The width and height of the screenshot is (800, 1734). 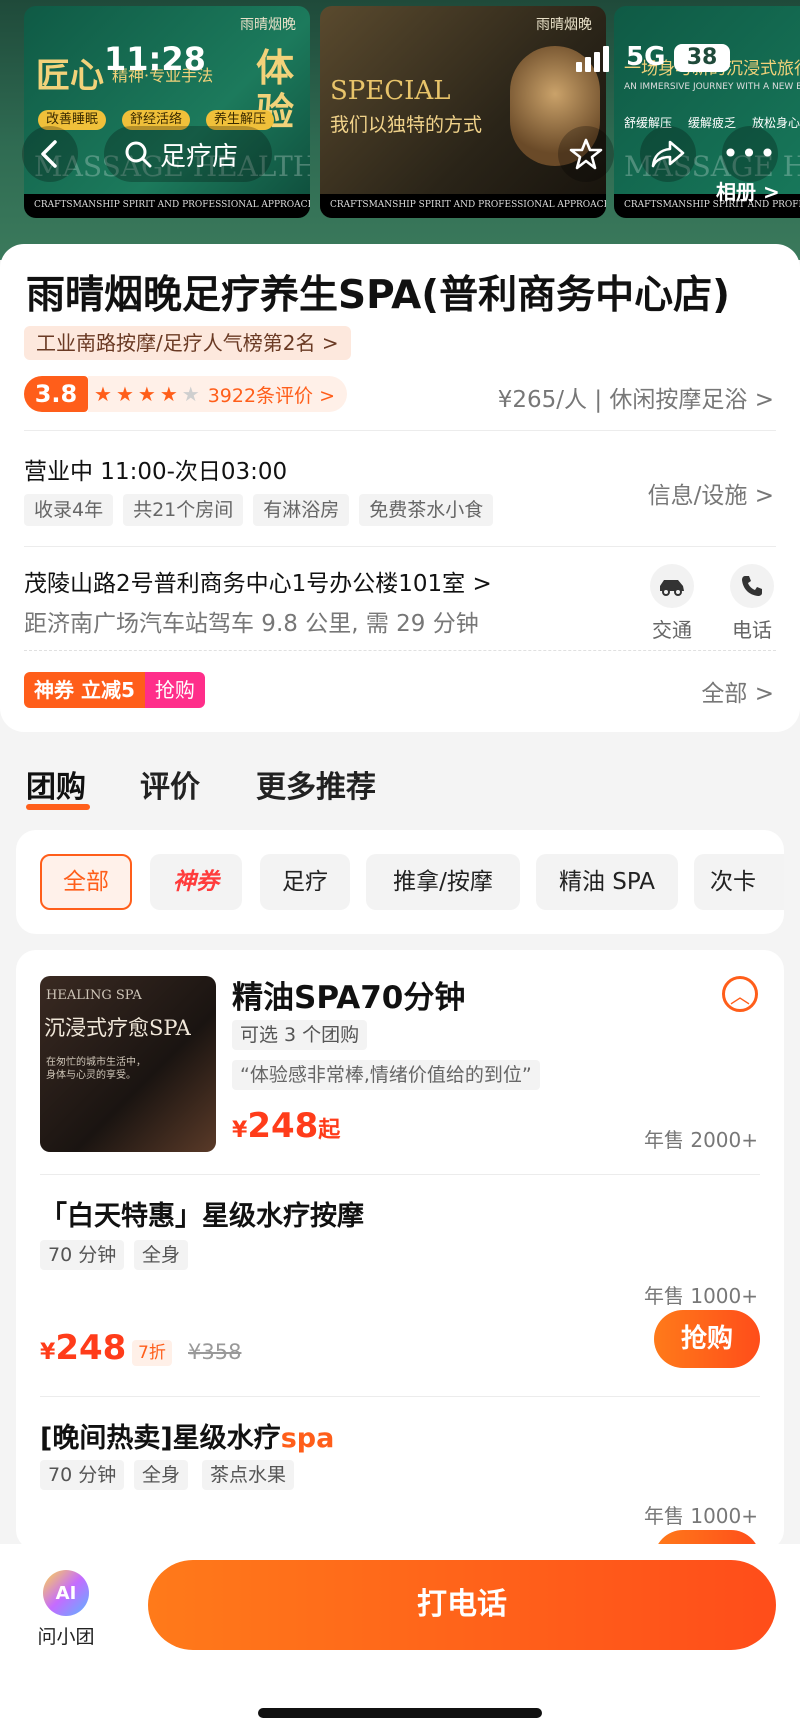 I want to click on star-outline-icon, so click(x=586, y=154).